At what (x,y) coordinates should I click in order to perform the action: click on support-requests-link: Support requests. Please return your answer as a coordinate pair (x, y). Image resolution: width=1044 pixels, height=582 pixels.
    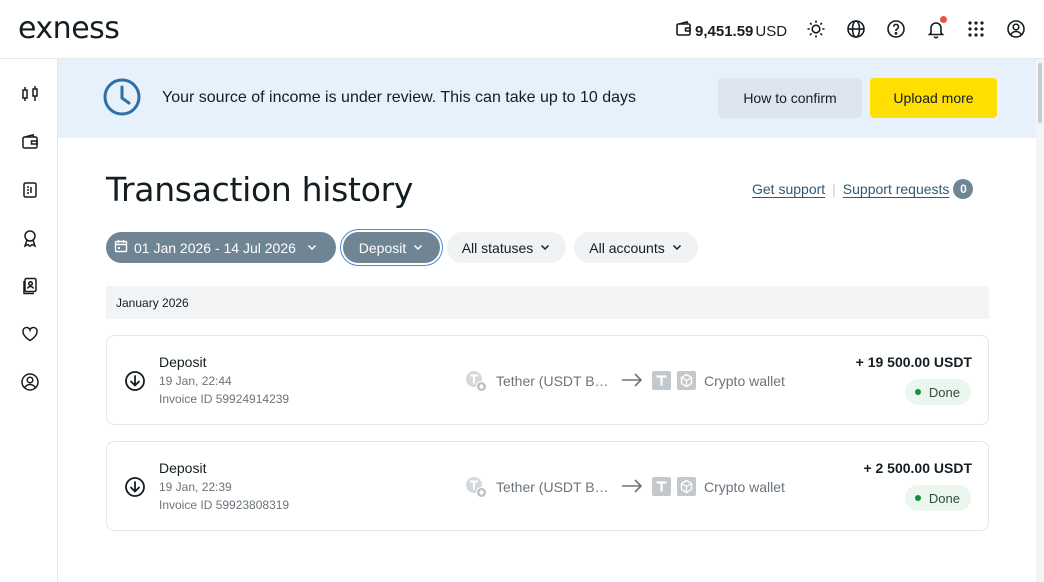
    Looking at the image, I should click on (896, 189).